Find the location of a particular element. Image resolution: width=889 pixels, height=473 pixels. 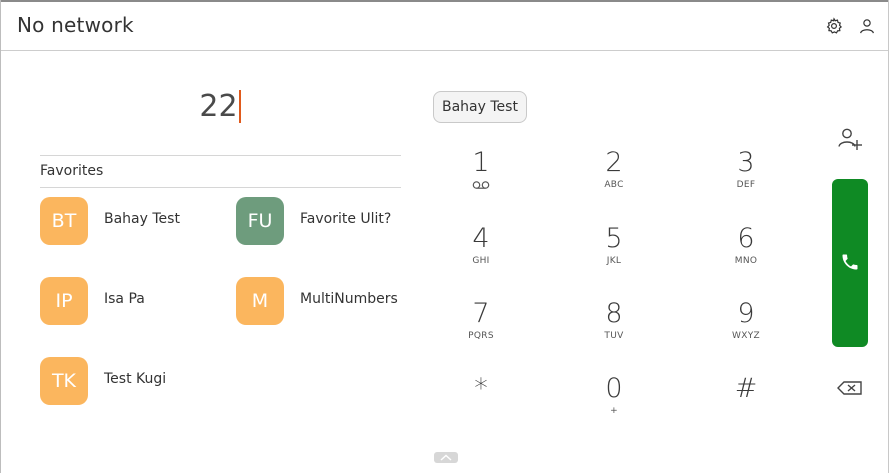

add-person-icon is located at coordinates (850, 139).